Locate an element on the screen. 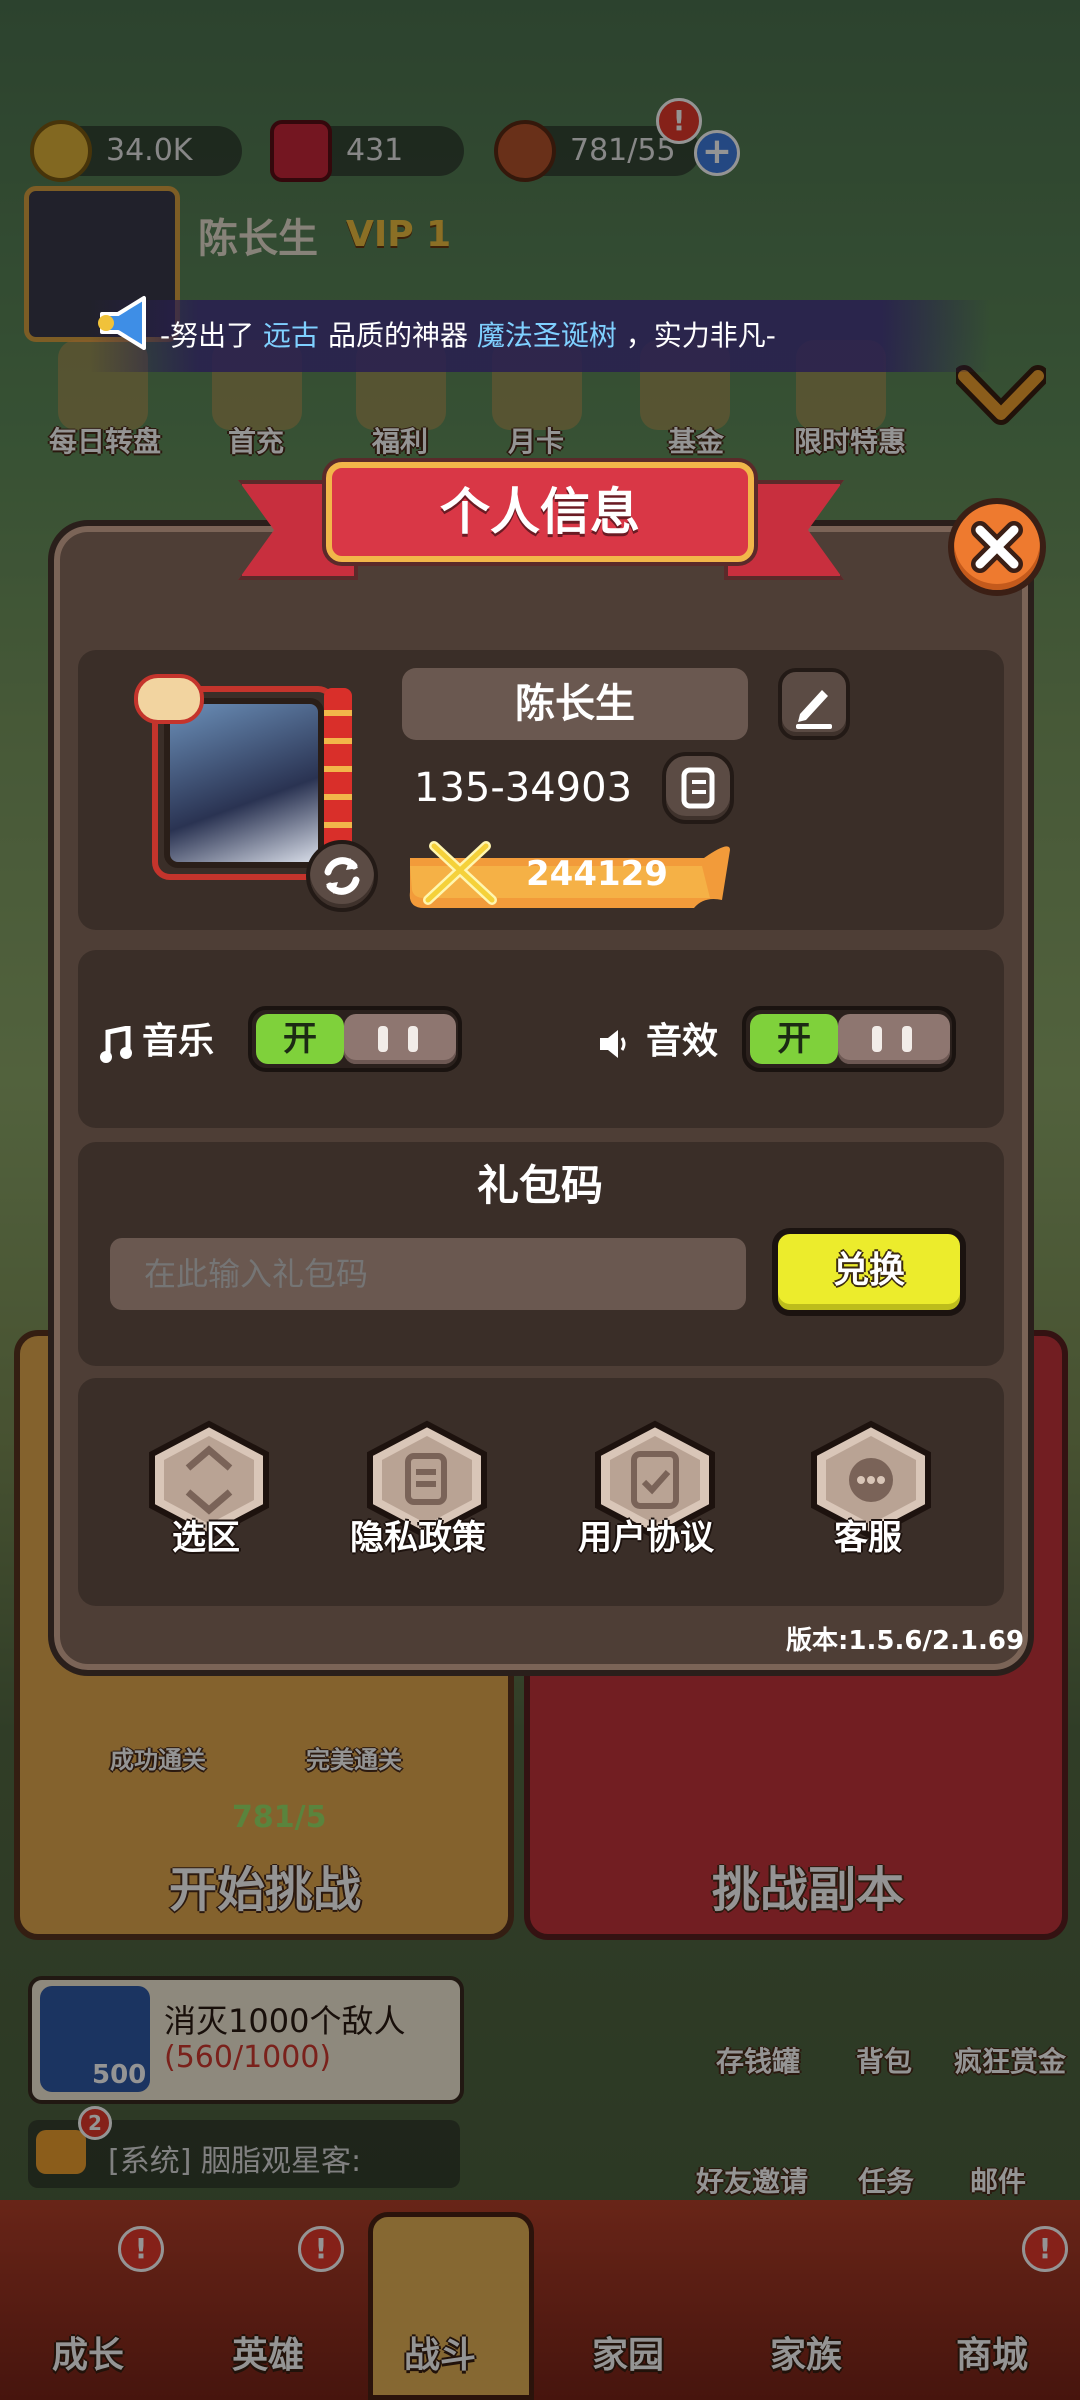  speaker-icon is located at coordinates (613, 1044).